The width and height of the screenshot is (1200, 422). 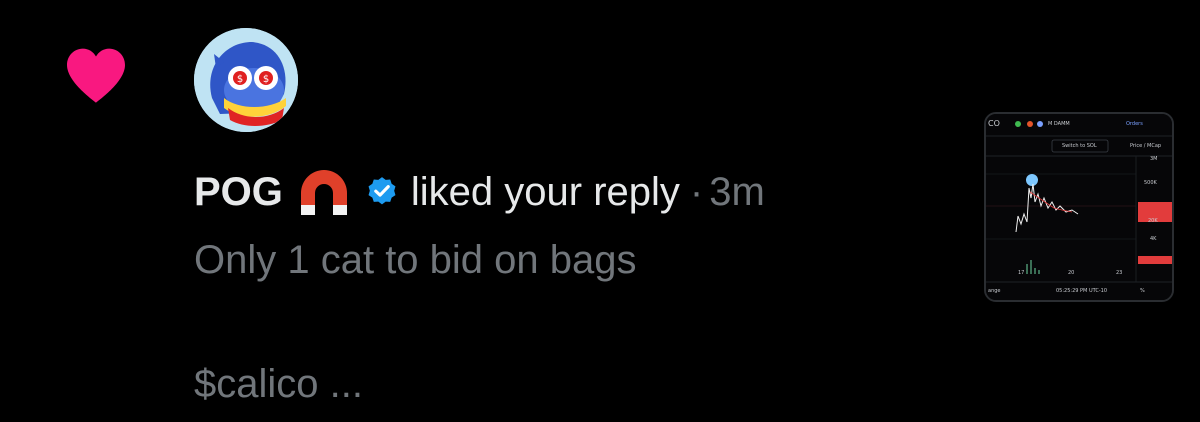 What do you see at coordinates (1059, 124) in the screenshot?
I see `thumb-source: M DAMM` at bounding box center [1059, 124].